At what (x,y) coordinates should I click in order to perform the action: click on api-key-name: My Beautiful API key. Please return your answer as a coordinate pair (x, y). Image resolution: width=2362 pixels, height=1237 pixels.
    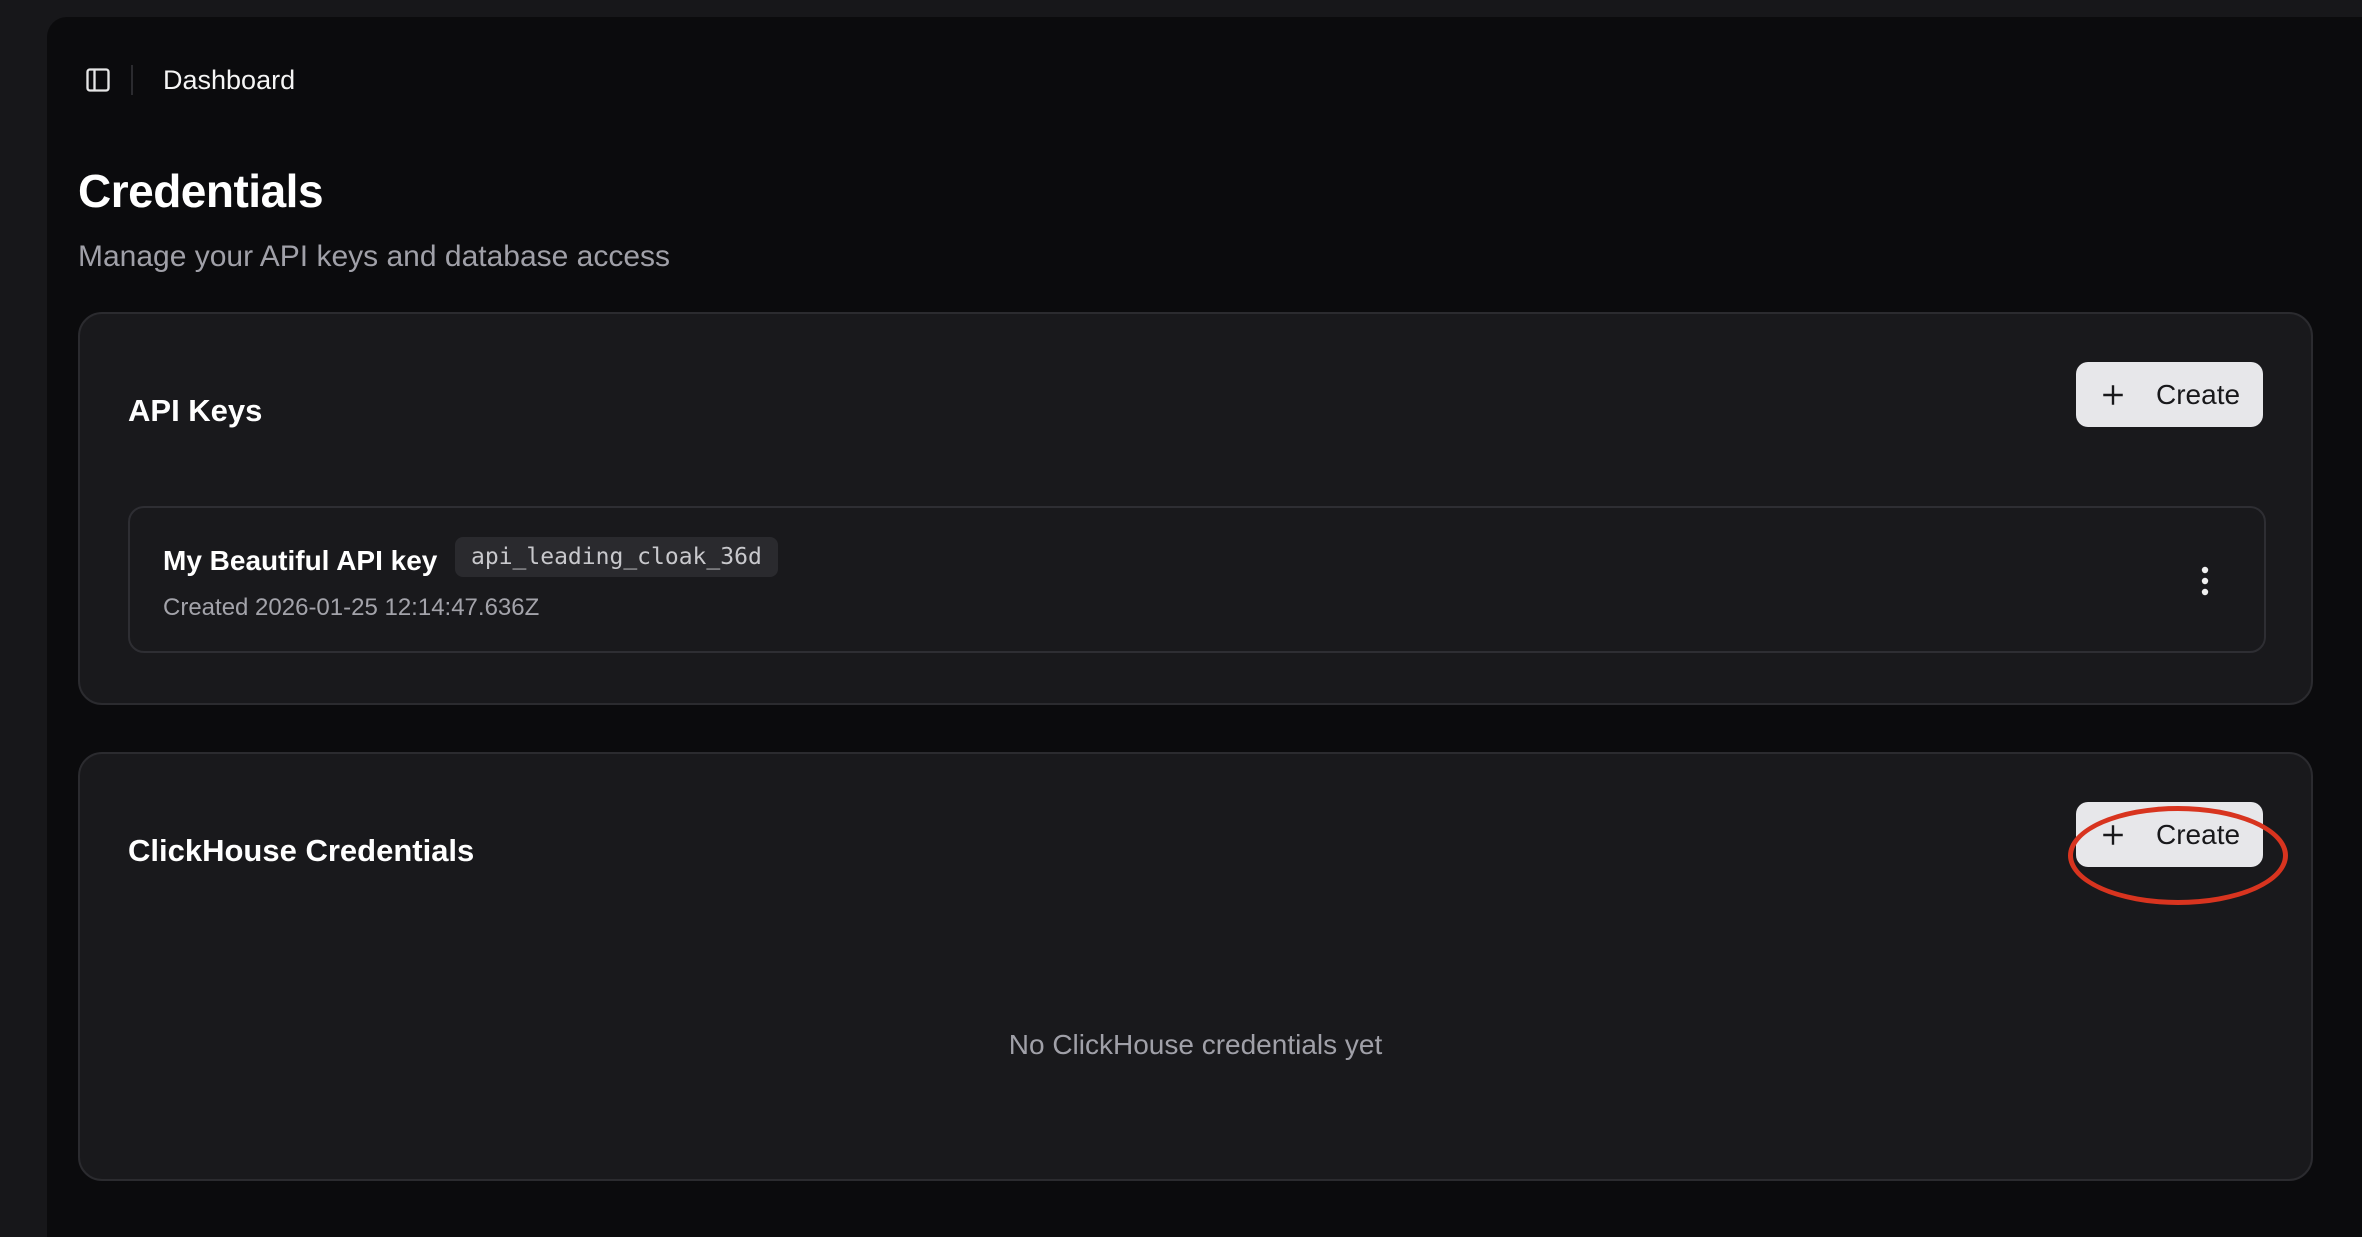
    Looking at the image, I should click on (300, 560).